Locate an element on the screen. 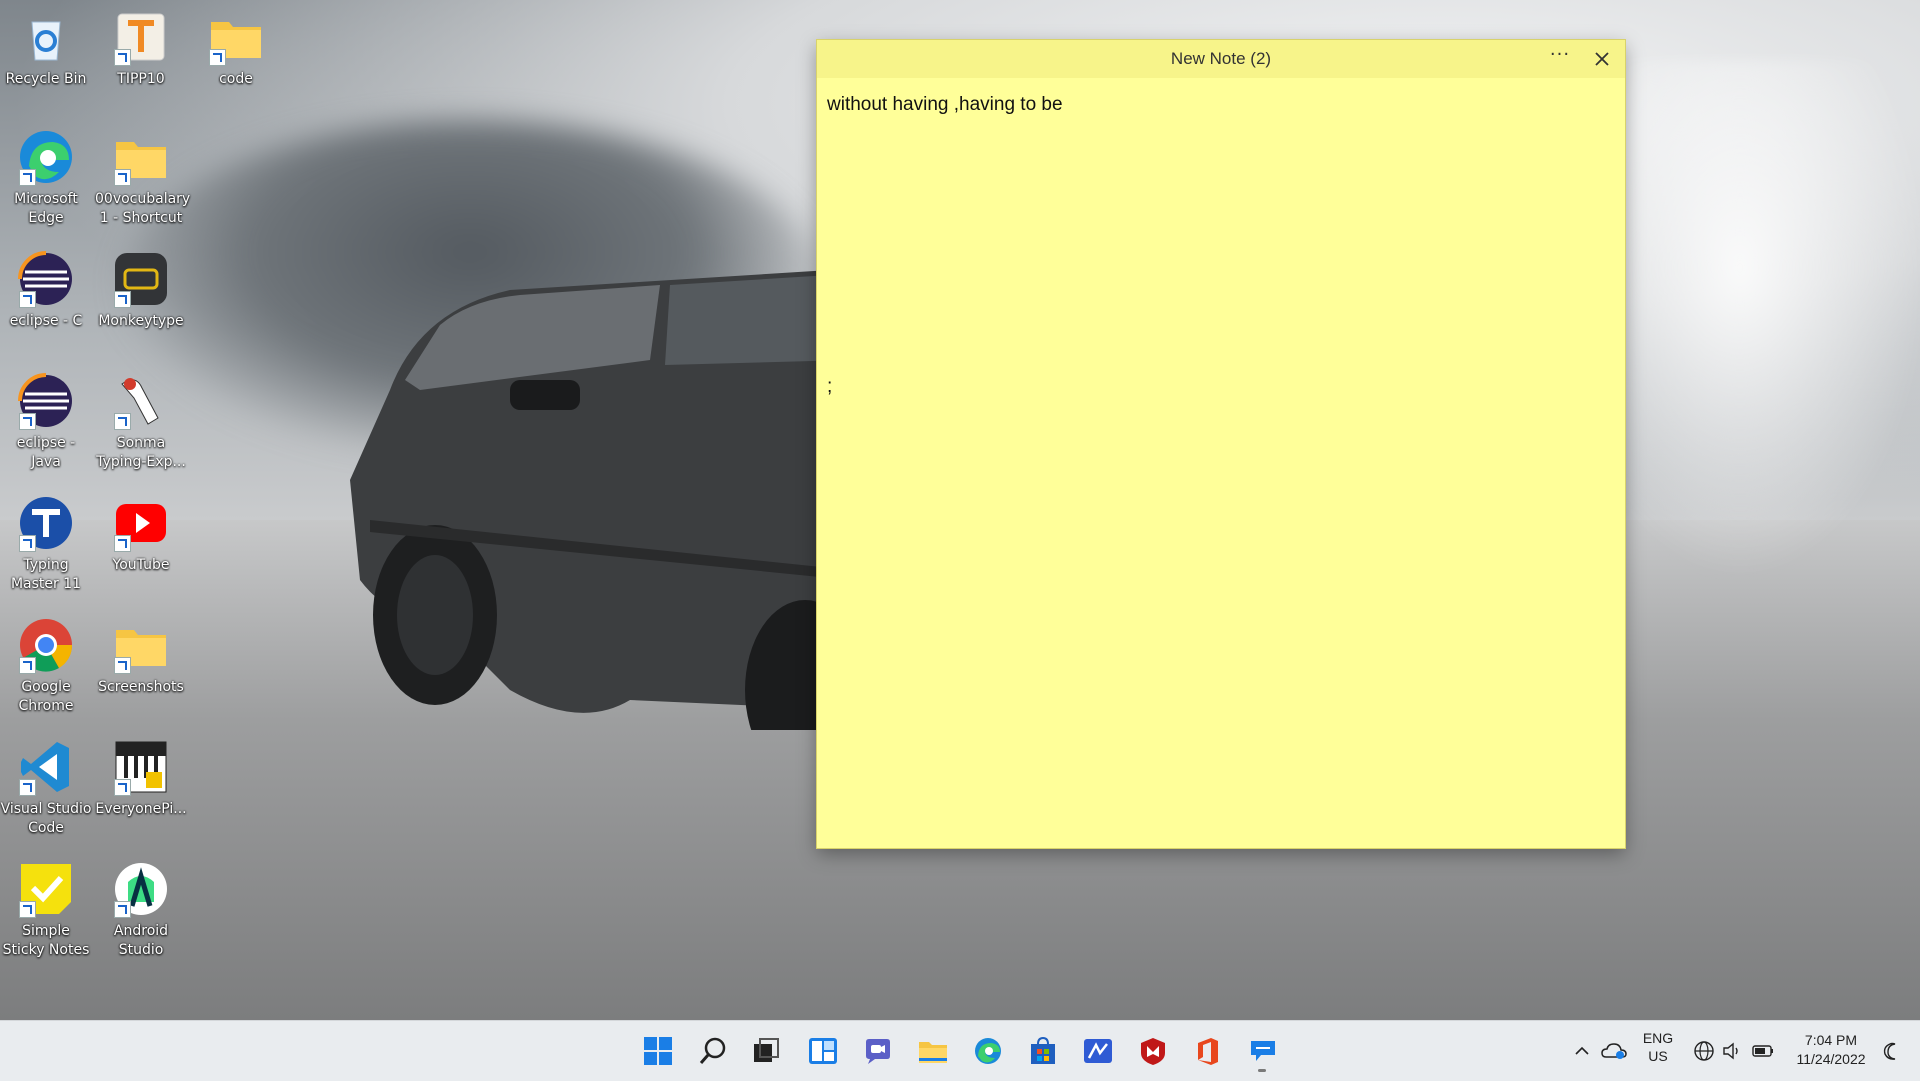  desktop-icon-eclipse-c: eclipse - C is located at coordinates (46, 290).